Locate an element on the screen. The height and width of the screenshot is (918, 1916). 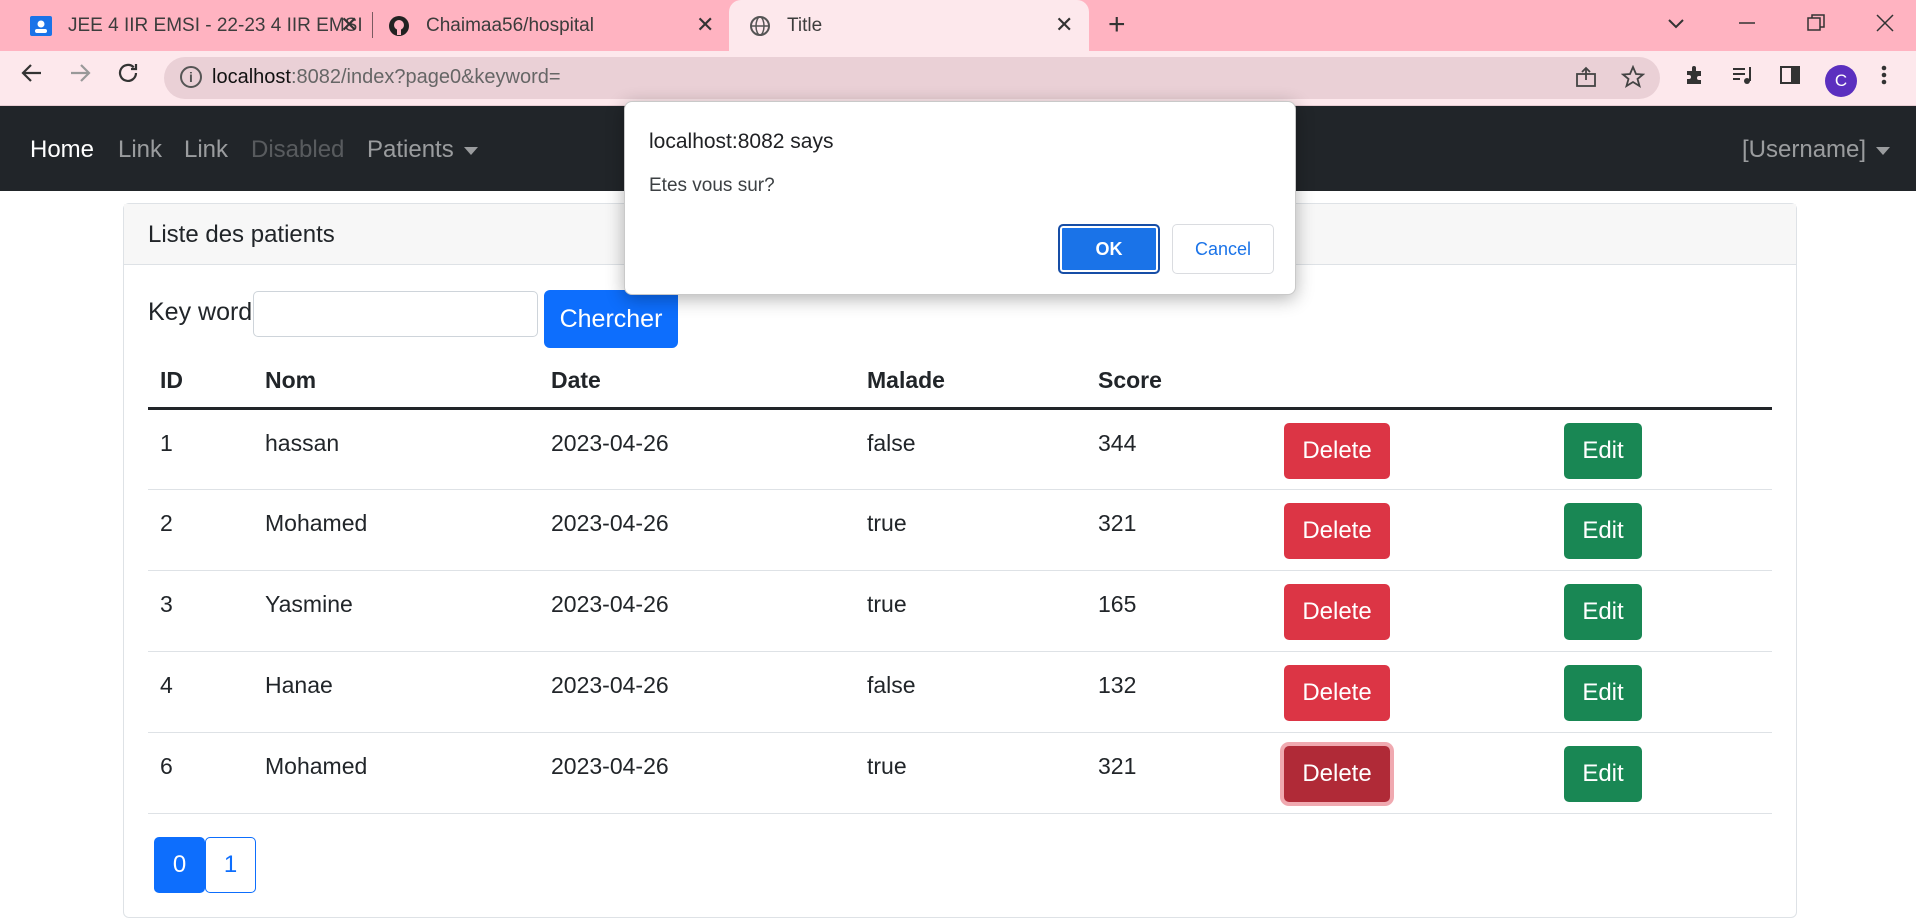
media-control-icon is located at coordinates (1742, 78).